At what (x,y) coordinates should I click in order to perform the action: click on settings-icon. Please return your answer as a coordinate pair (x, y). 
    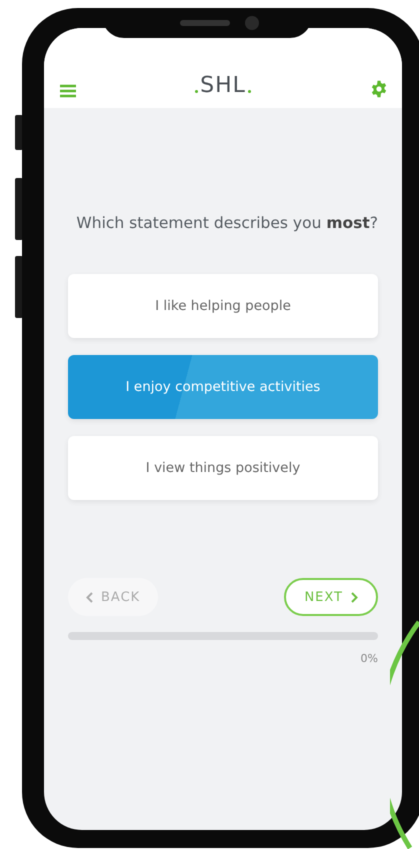
    Looking at the image, I should click on (379, 89).